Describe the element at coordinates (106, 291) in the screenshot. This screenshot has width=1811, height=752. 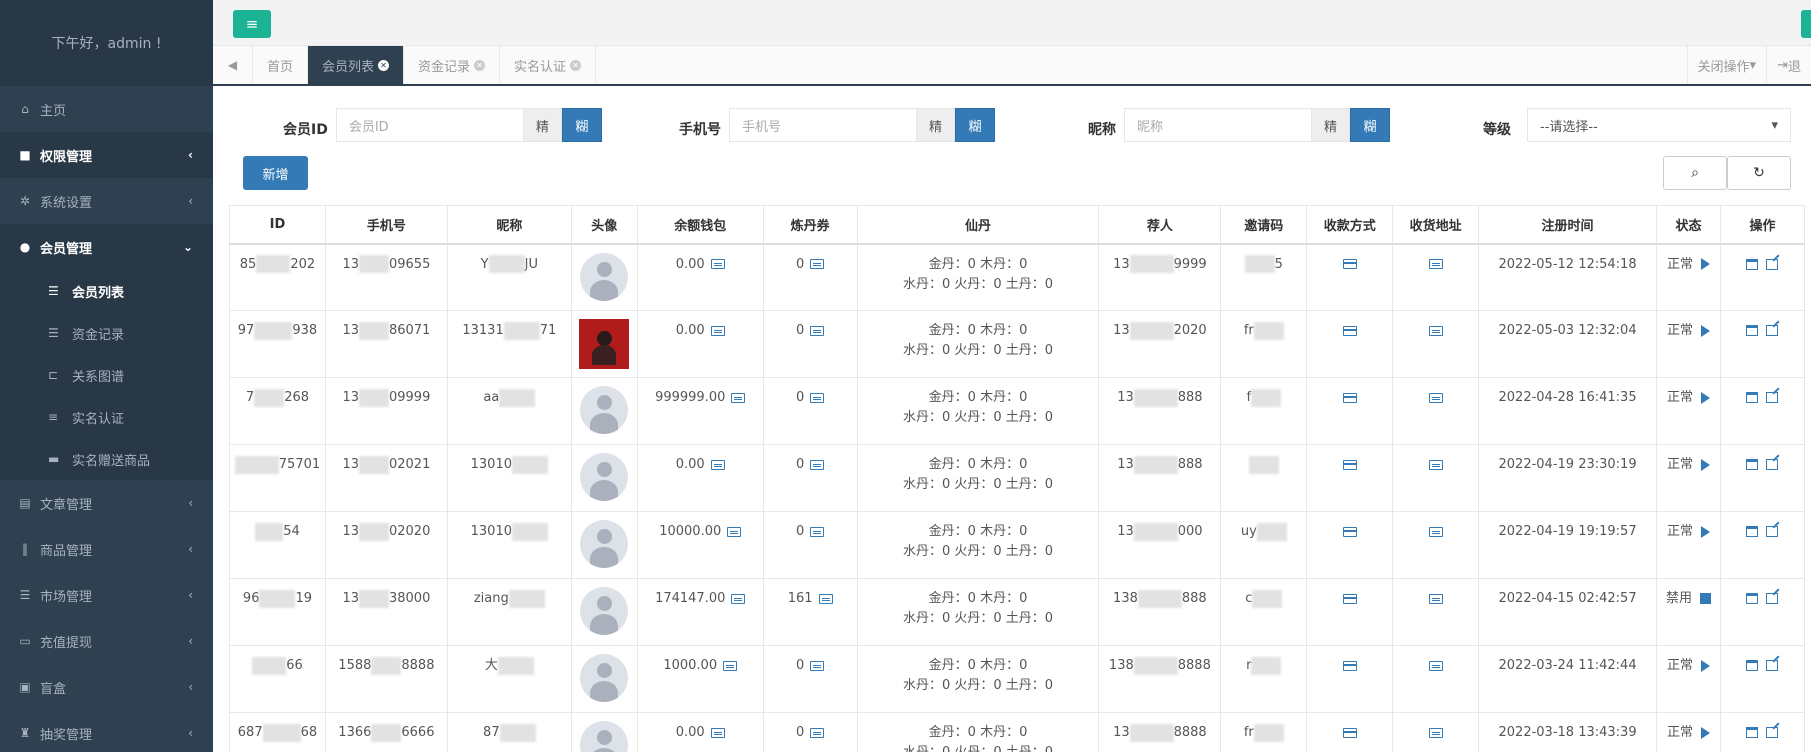
I see `sidebar-subitem-member-list: ☰ 会员列表` at that location.